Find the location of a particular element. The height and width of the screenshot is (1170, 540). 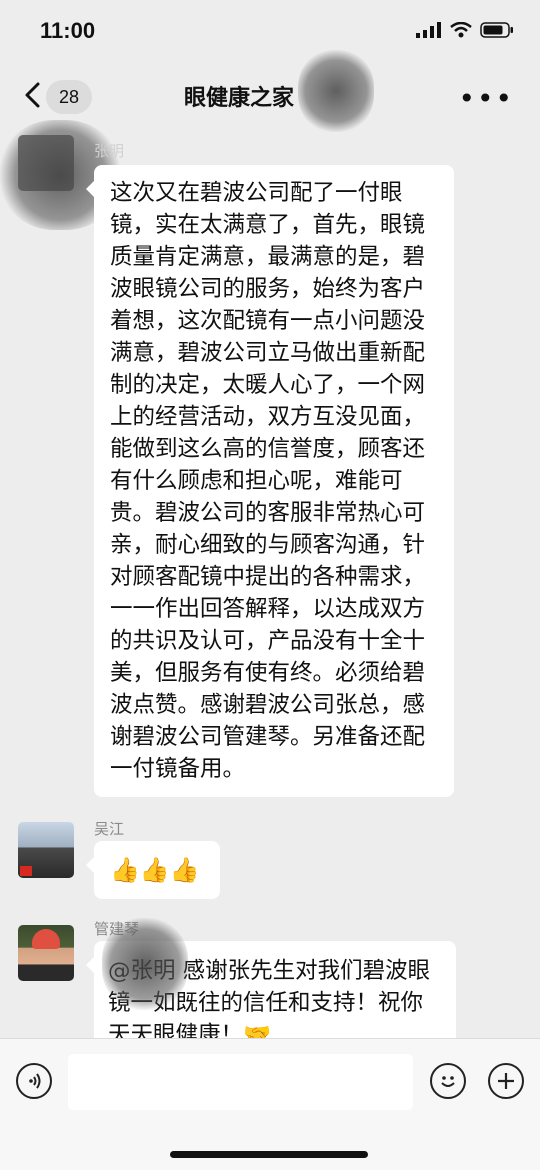

more-options-button: ••• is located at coordinates (486, 98).